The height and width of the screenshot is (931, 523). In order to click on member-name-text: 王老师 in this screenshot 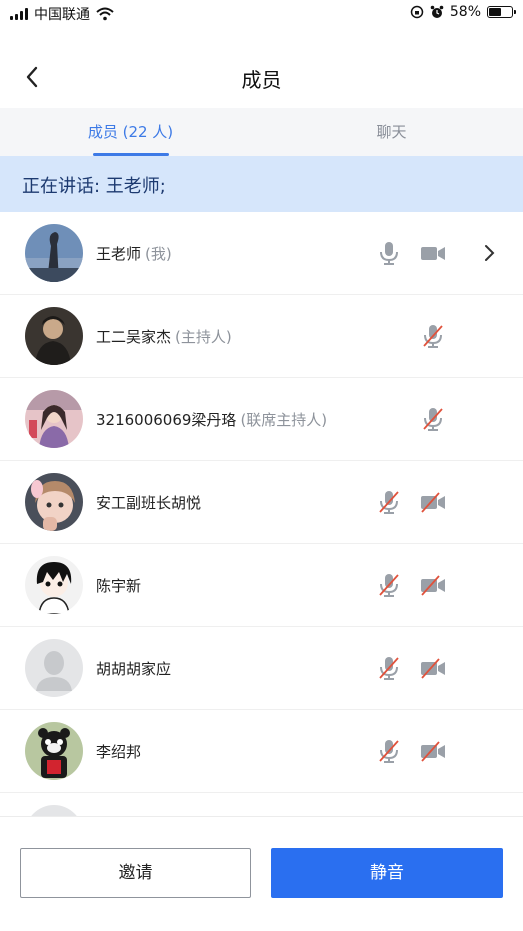, I will do `click(119, 254)`.